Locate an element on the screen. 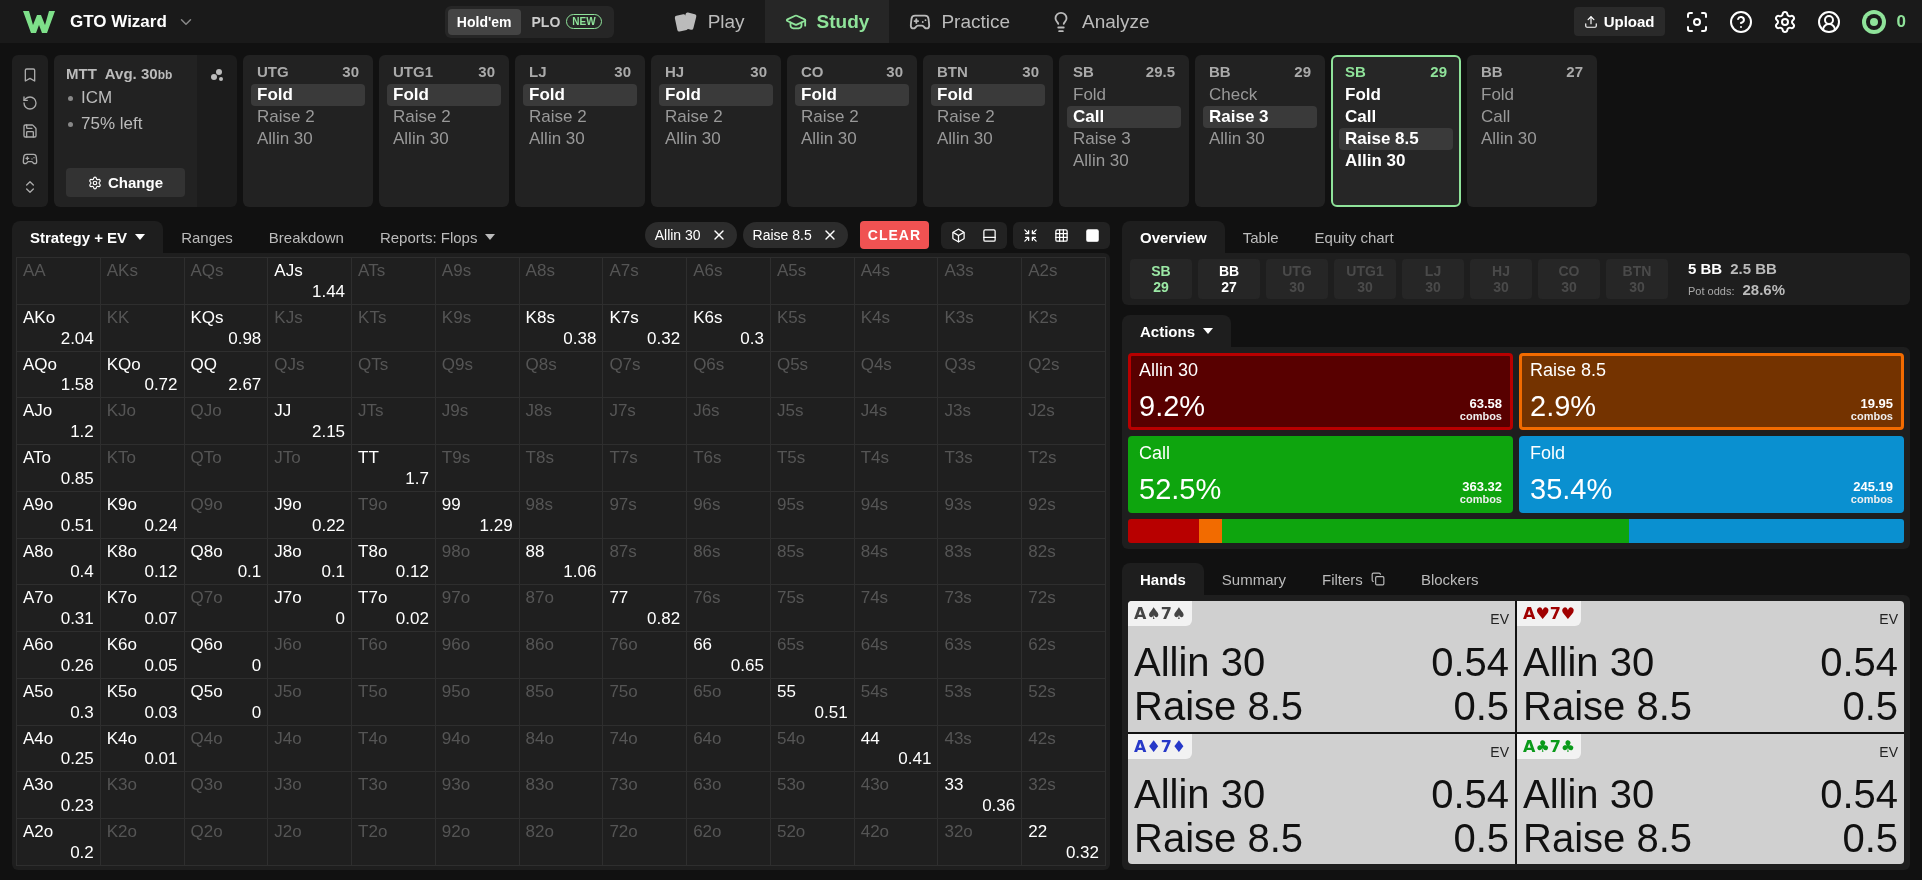 The image size is (1922, 880). filter-chip: Allin 30 is located at coordinates (690, 235).